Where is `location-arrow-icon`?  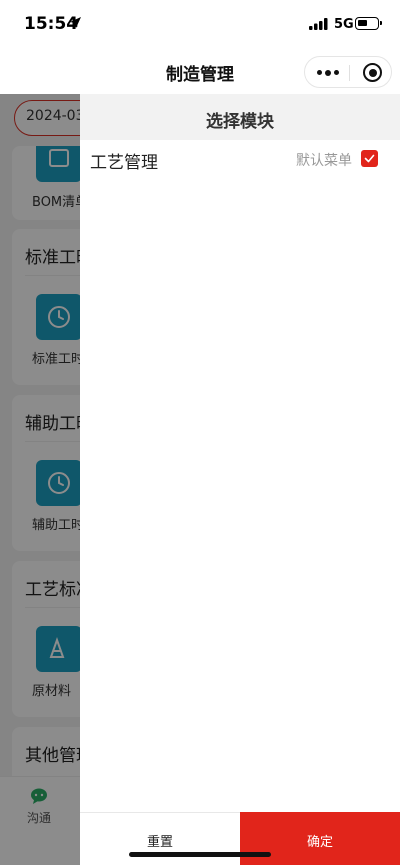 location-arrow-icon is located at coordinates (75, 22).